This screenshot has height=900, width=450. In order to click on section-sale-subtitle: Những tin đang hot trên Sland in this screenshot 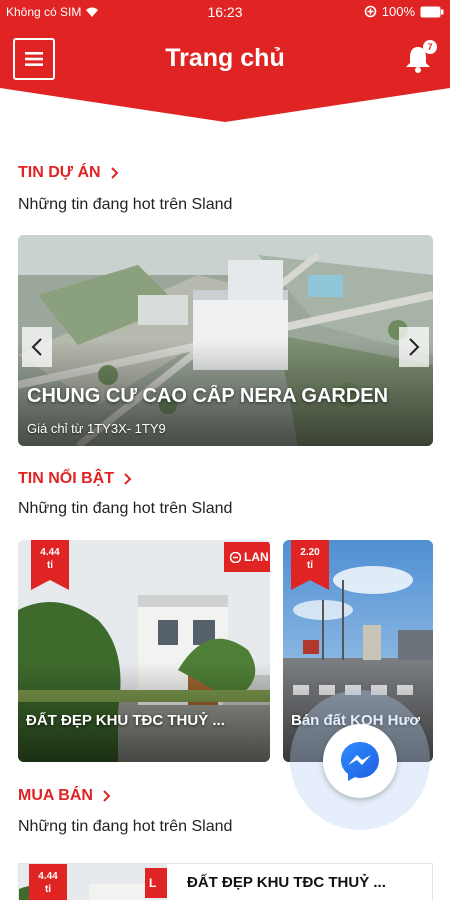, I will do `click(125, 826)`.